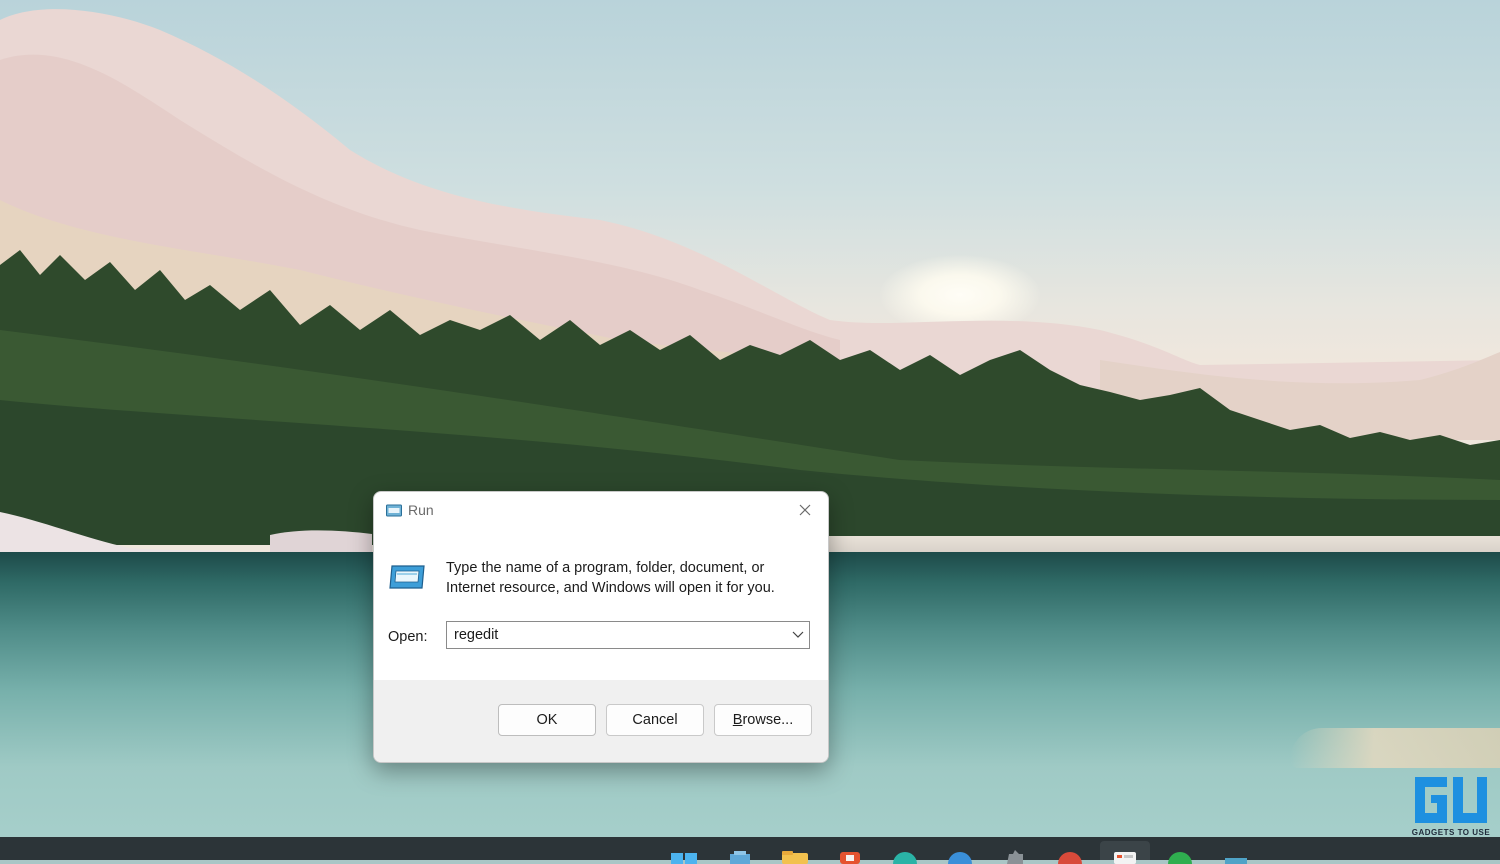 Image resolution: width=1500 pixels, height=864 pixels. Describe the element at coordinates (1236, 857) in the screenshot. I see `terminal-icon` at that location.